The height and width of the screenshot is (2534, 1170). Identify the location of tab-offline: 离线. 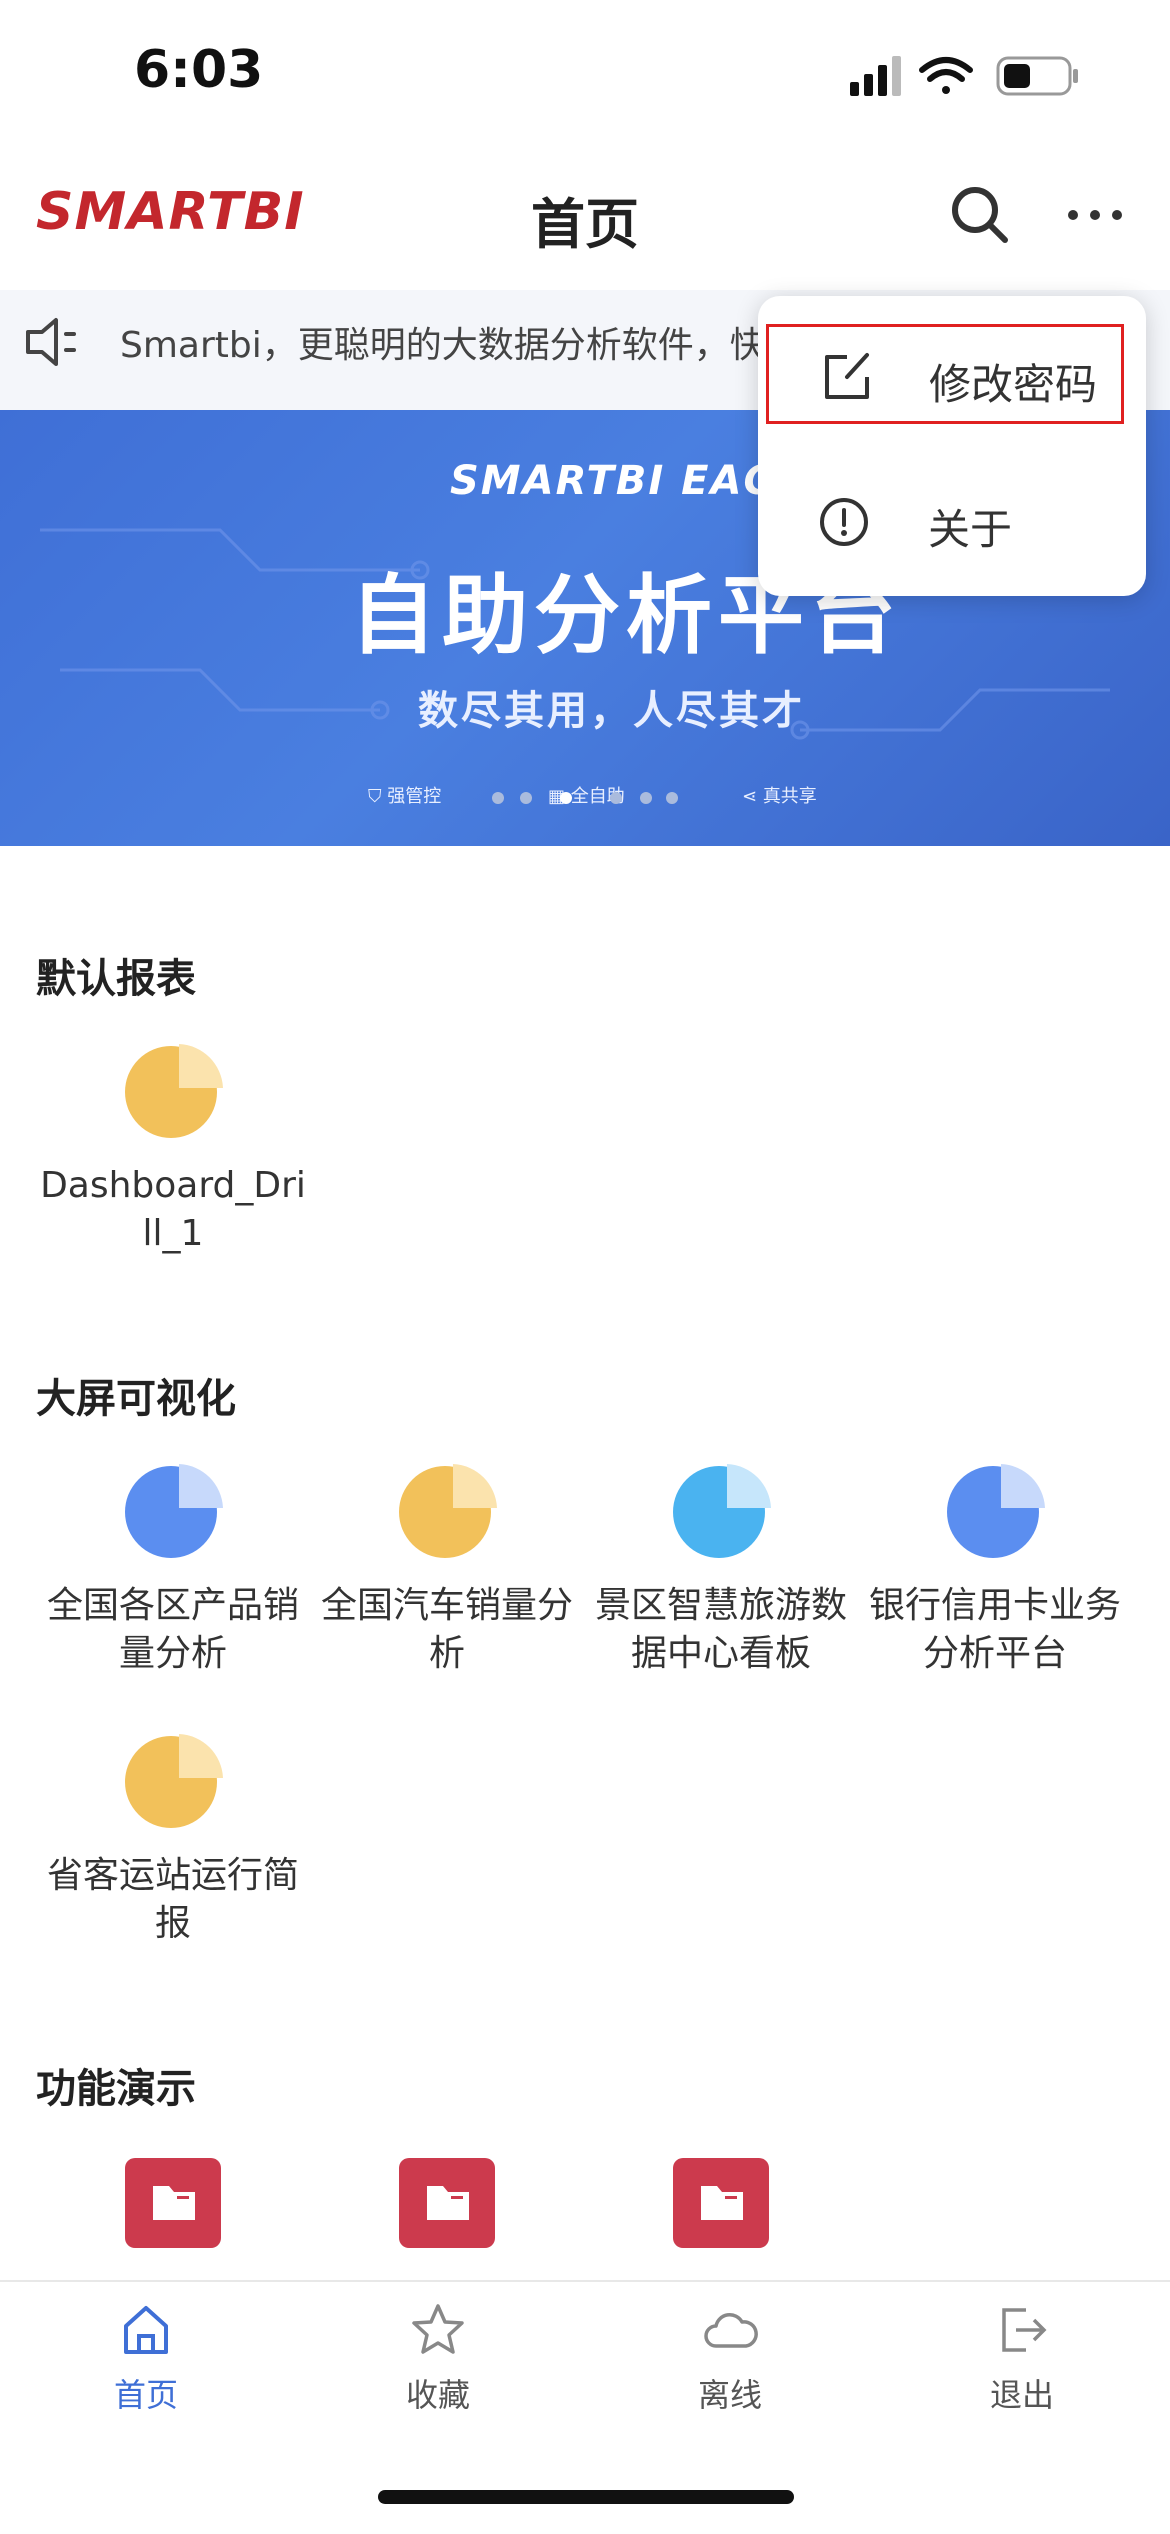
(730, 2358).